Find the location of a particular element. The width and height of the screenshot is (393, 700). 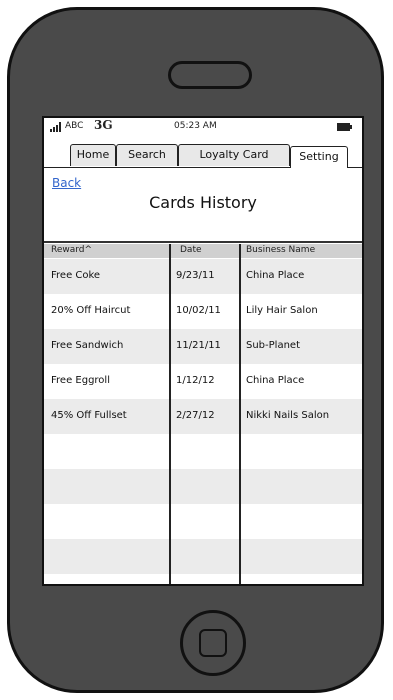

cell-reward: 20% Off Haircut is located at coordinates (91, 310).